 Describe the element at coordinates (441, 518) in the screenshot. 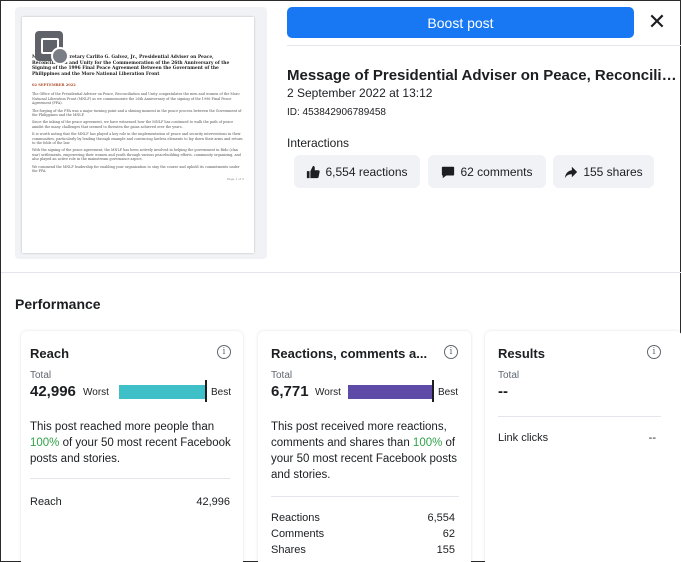

I see `rcs-row-value: 6,554` at that location.